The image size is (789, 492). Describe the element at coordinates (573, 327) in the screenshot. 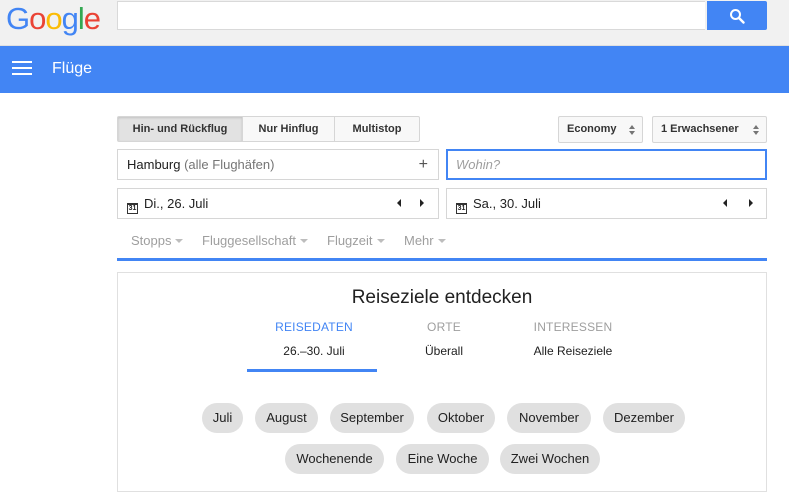

I see `tab-heading: INTERESSEN` at that location.